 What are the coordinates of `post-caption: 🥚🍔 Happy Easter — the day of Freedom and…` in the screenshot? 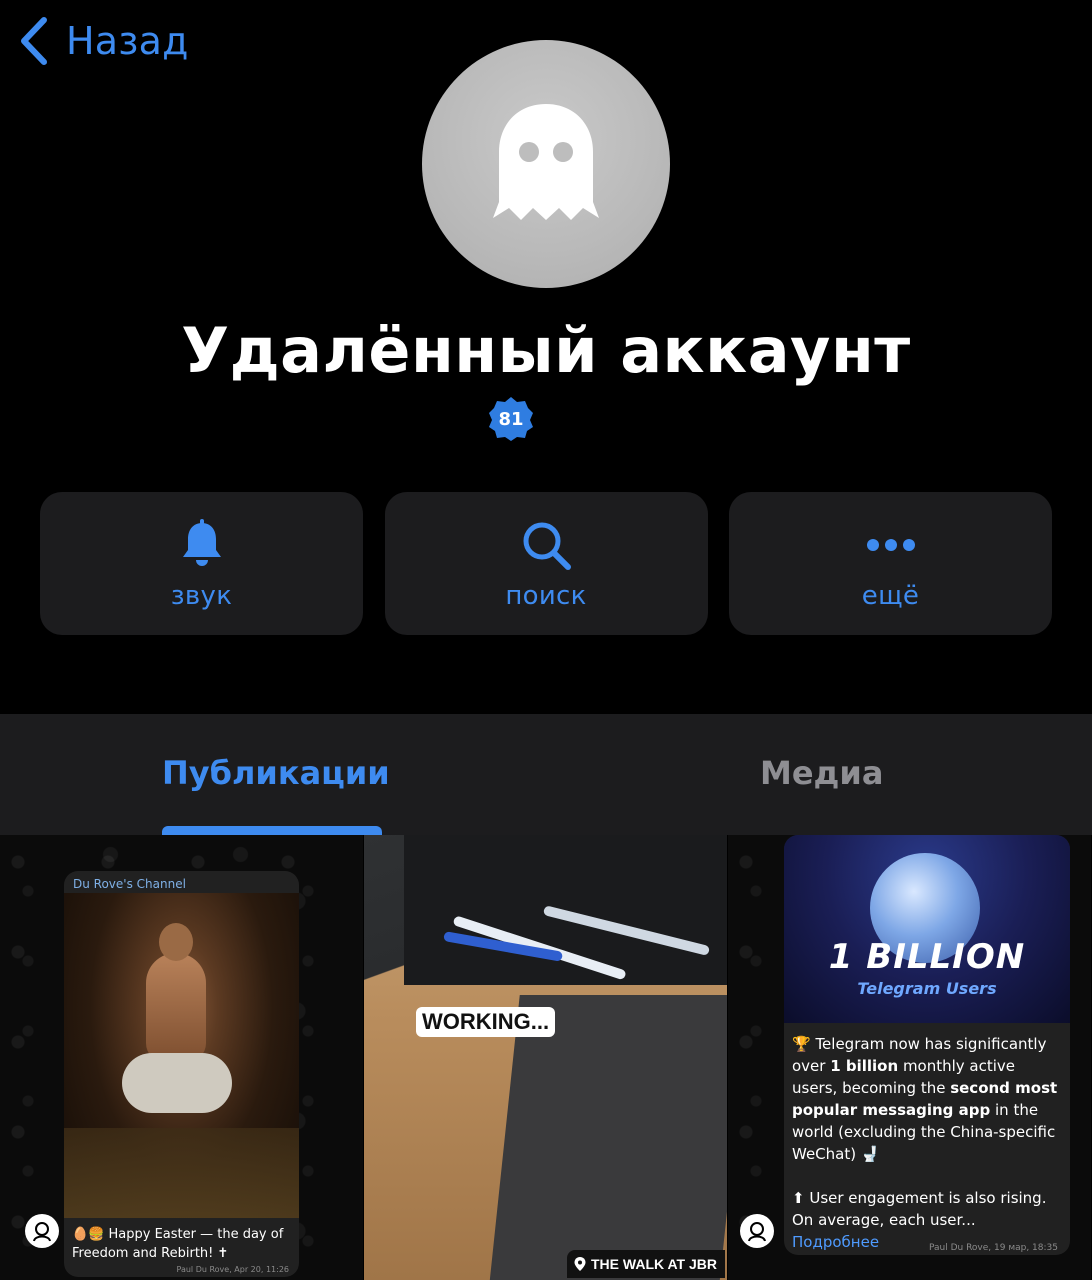 It's located at (178, 1244).